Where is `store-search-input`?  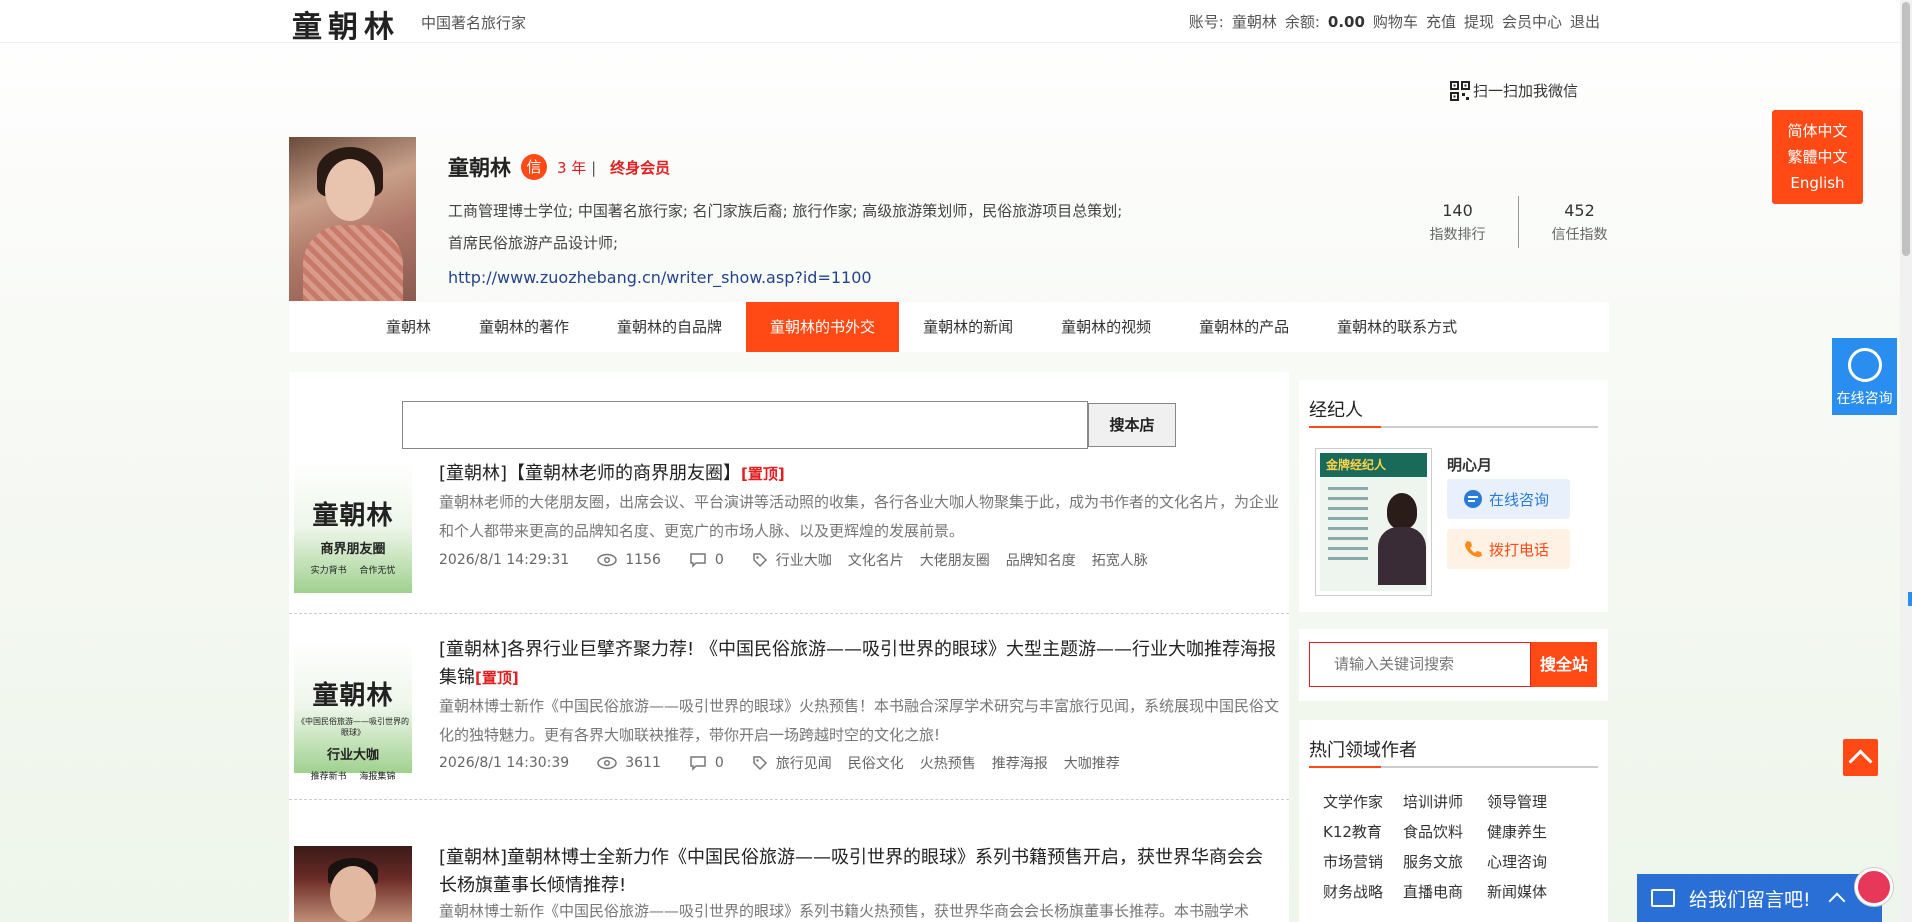
store-search-input is located at coordinates (745, 425).